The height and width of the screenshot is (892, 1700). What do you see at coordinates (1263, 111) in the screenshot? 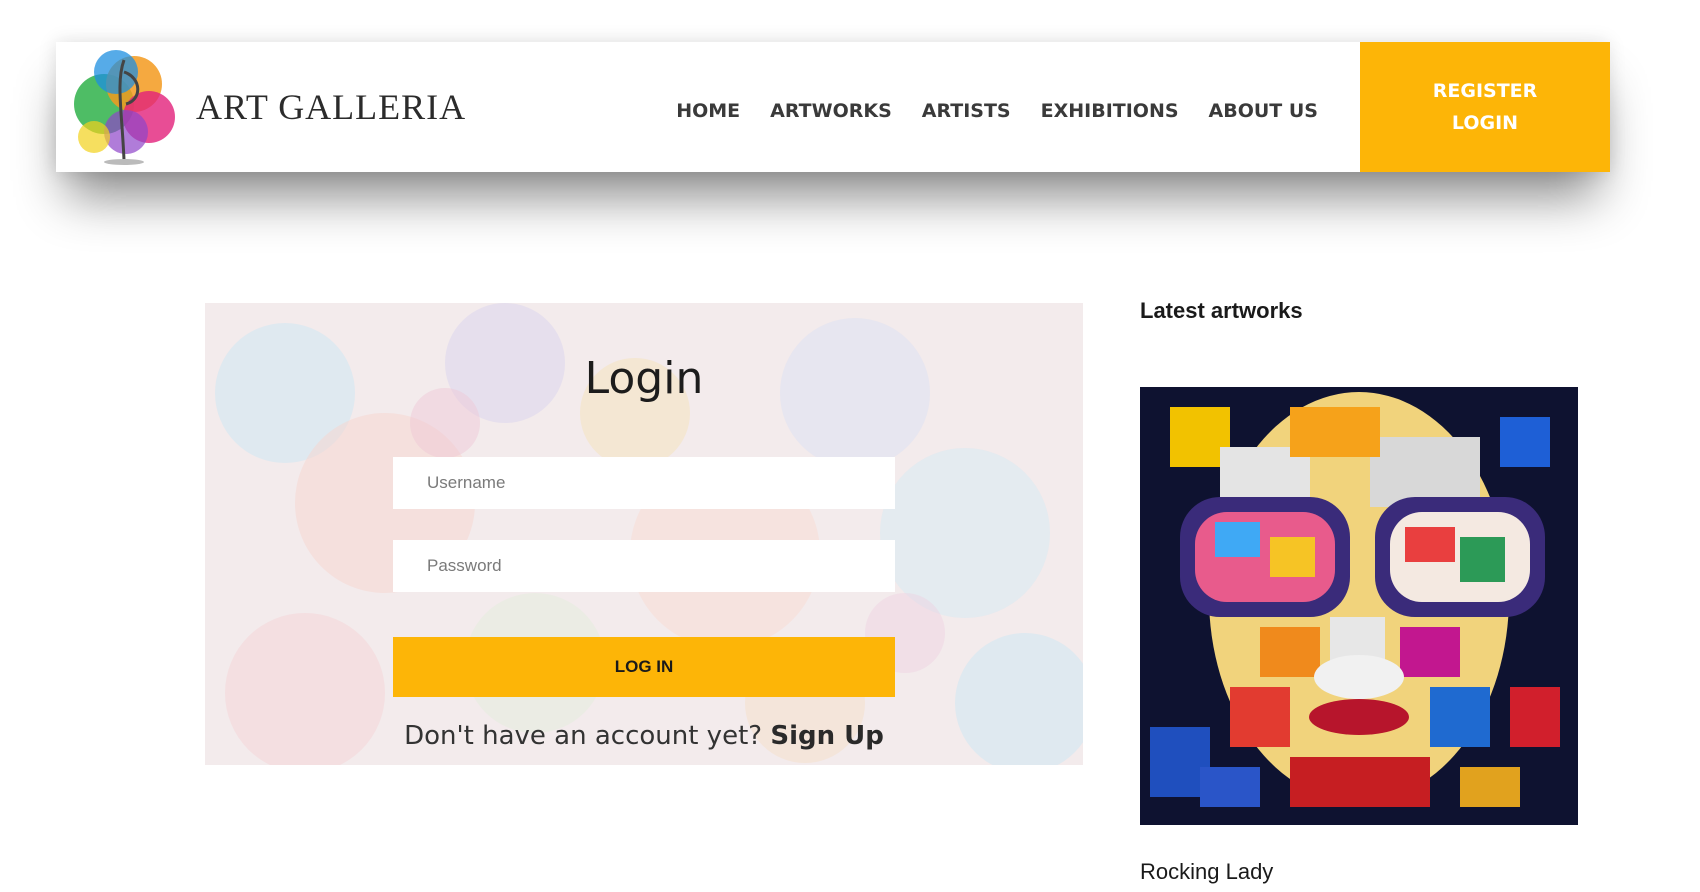
I see `nav-about-us: ABOUT US` at bounding box center [1263, 111].